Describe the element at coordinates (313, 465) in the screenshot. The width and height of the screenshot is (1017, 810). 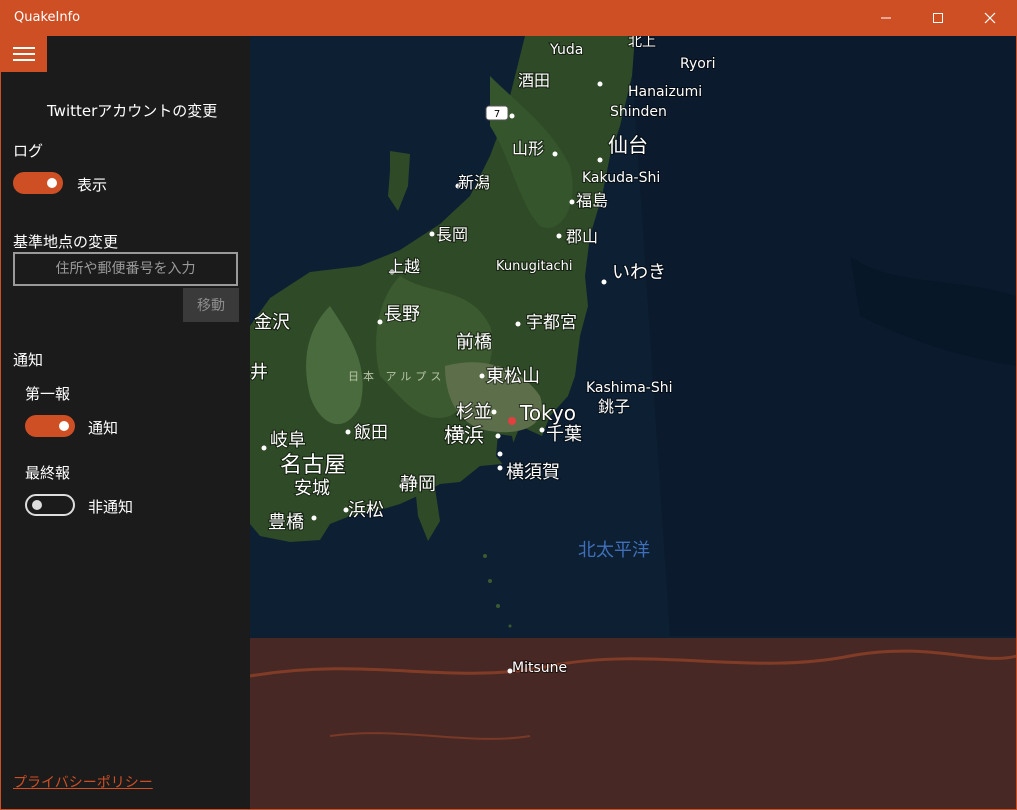
I see `map-label-nagoya: 名古屋` at that location.